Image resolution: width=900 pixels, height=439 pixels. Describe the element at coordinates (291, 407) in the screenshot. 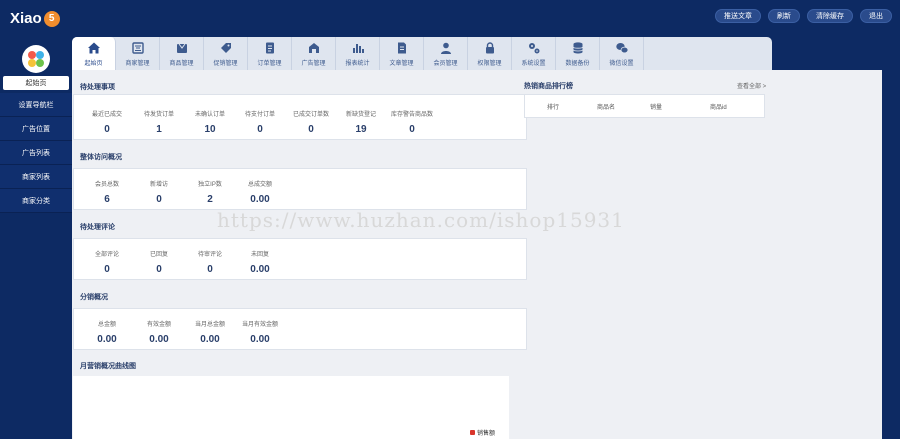

I see `trend-chart: 销售额` at that location.